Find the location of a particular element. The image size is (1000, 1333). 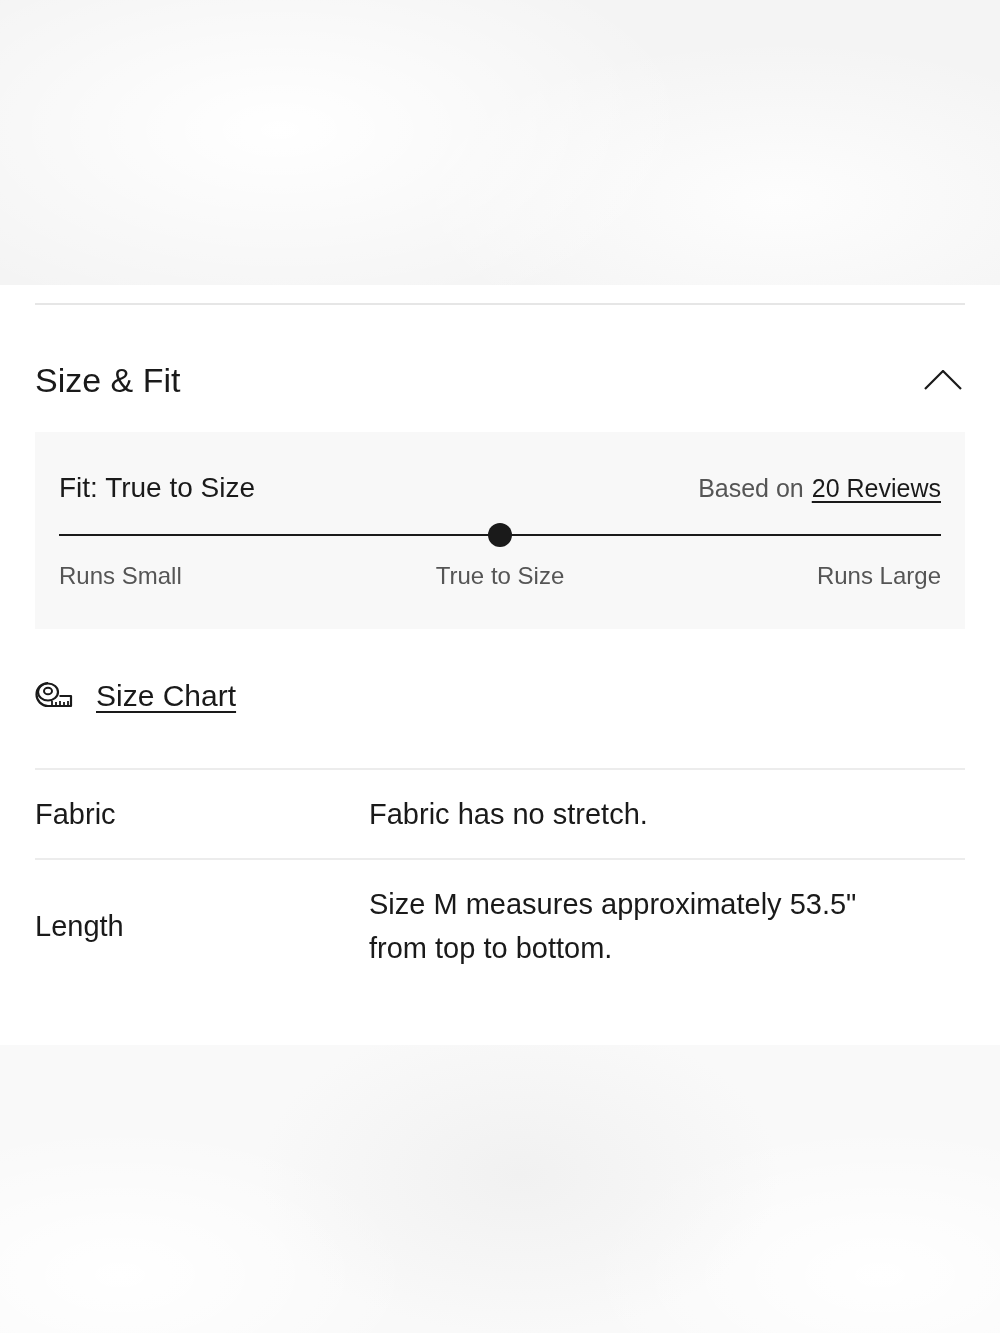

scale-label: Runs Small is located at coordinates (120, 576).